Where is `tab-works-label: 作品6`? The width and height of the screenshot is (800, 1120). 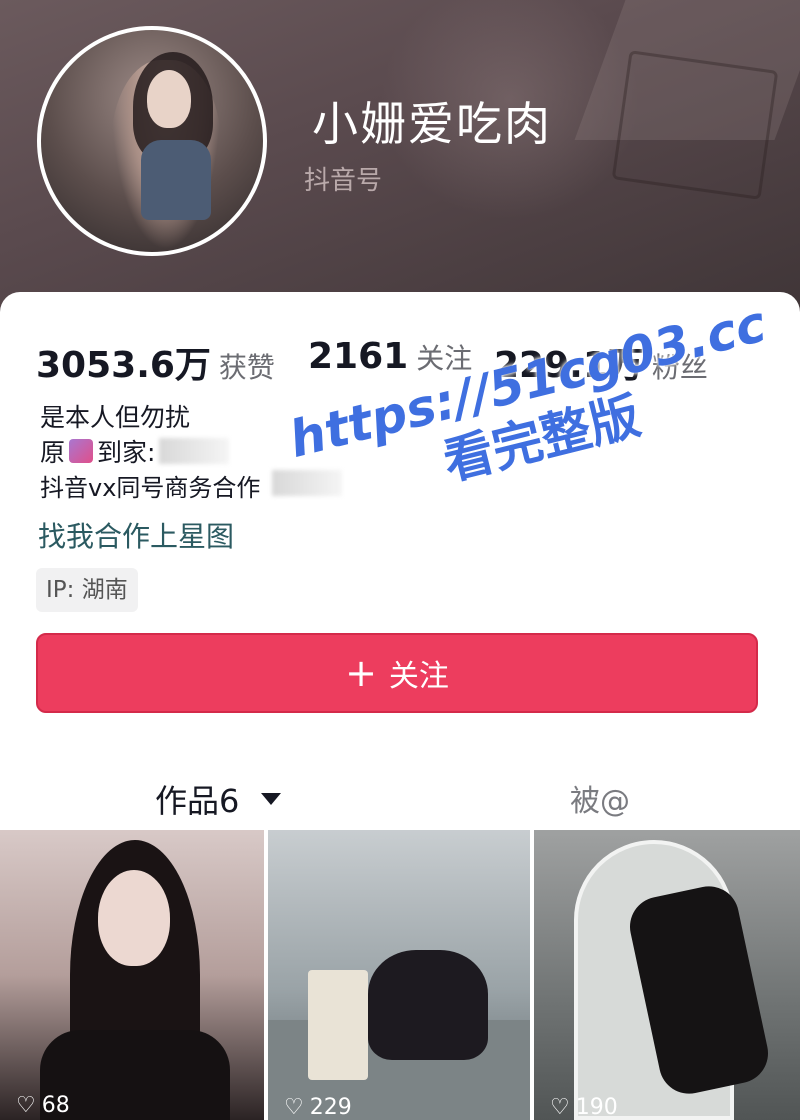
tab-works-label: 作品6 is located at coordinates (197, 801).